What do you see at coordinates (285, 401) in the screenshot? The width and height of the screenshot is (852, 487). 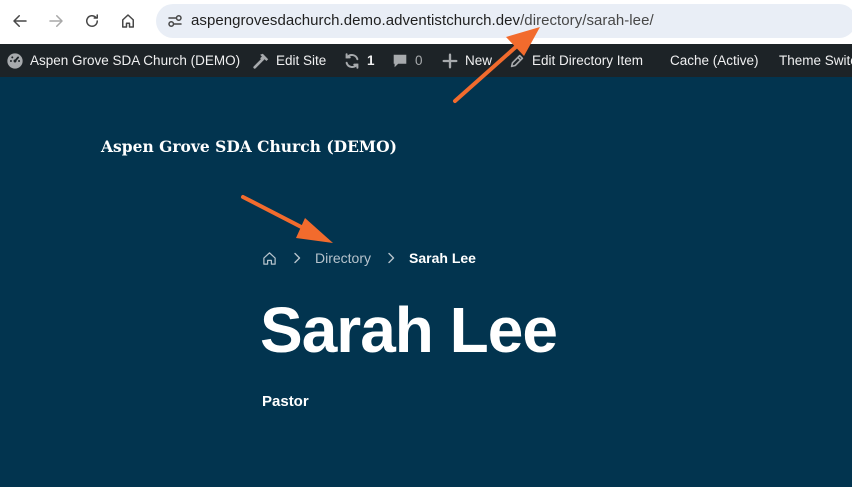 I see `person-role: Pastor` at bounding box center [285, 401].